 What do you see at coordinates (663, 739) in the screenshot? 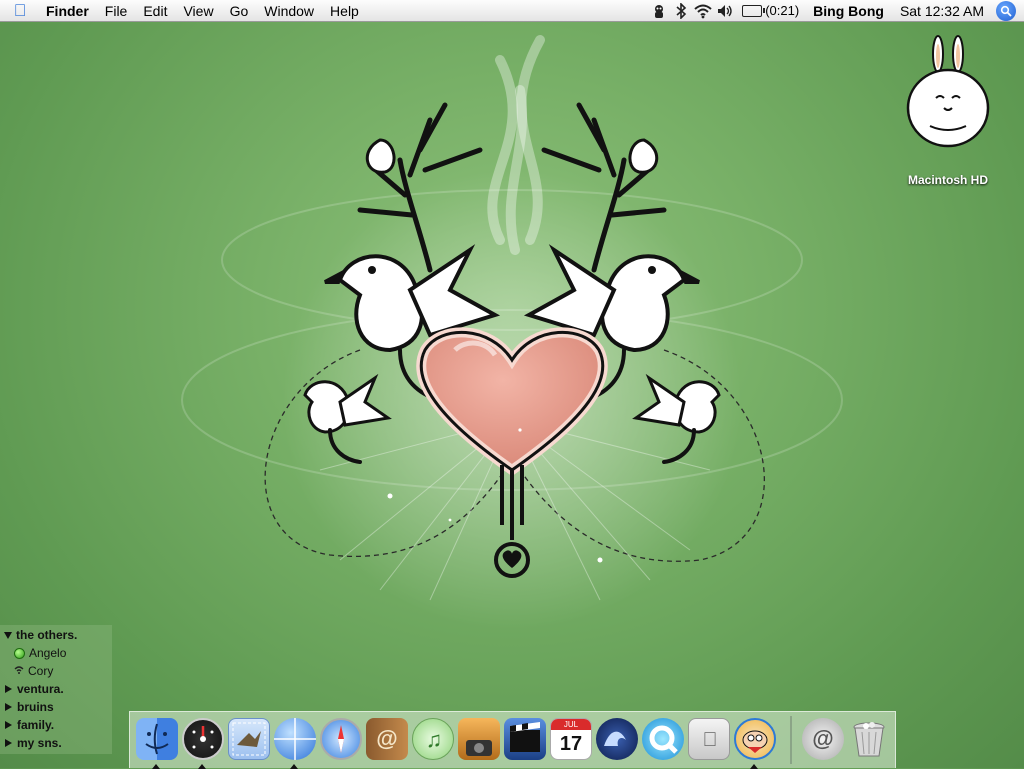
I see `quicktime-icon` at bounding box center [663, 739].